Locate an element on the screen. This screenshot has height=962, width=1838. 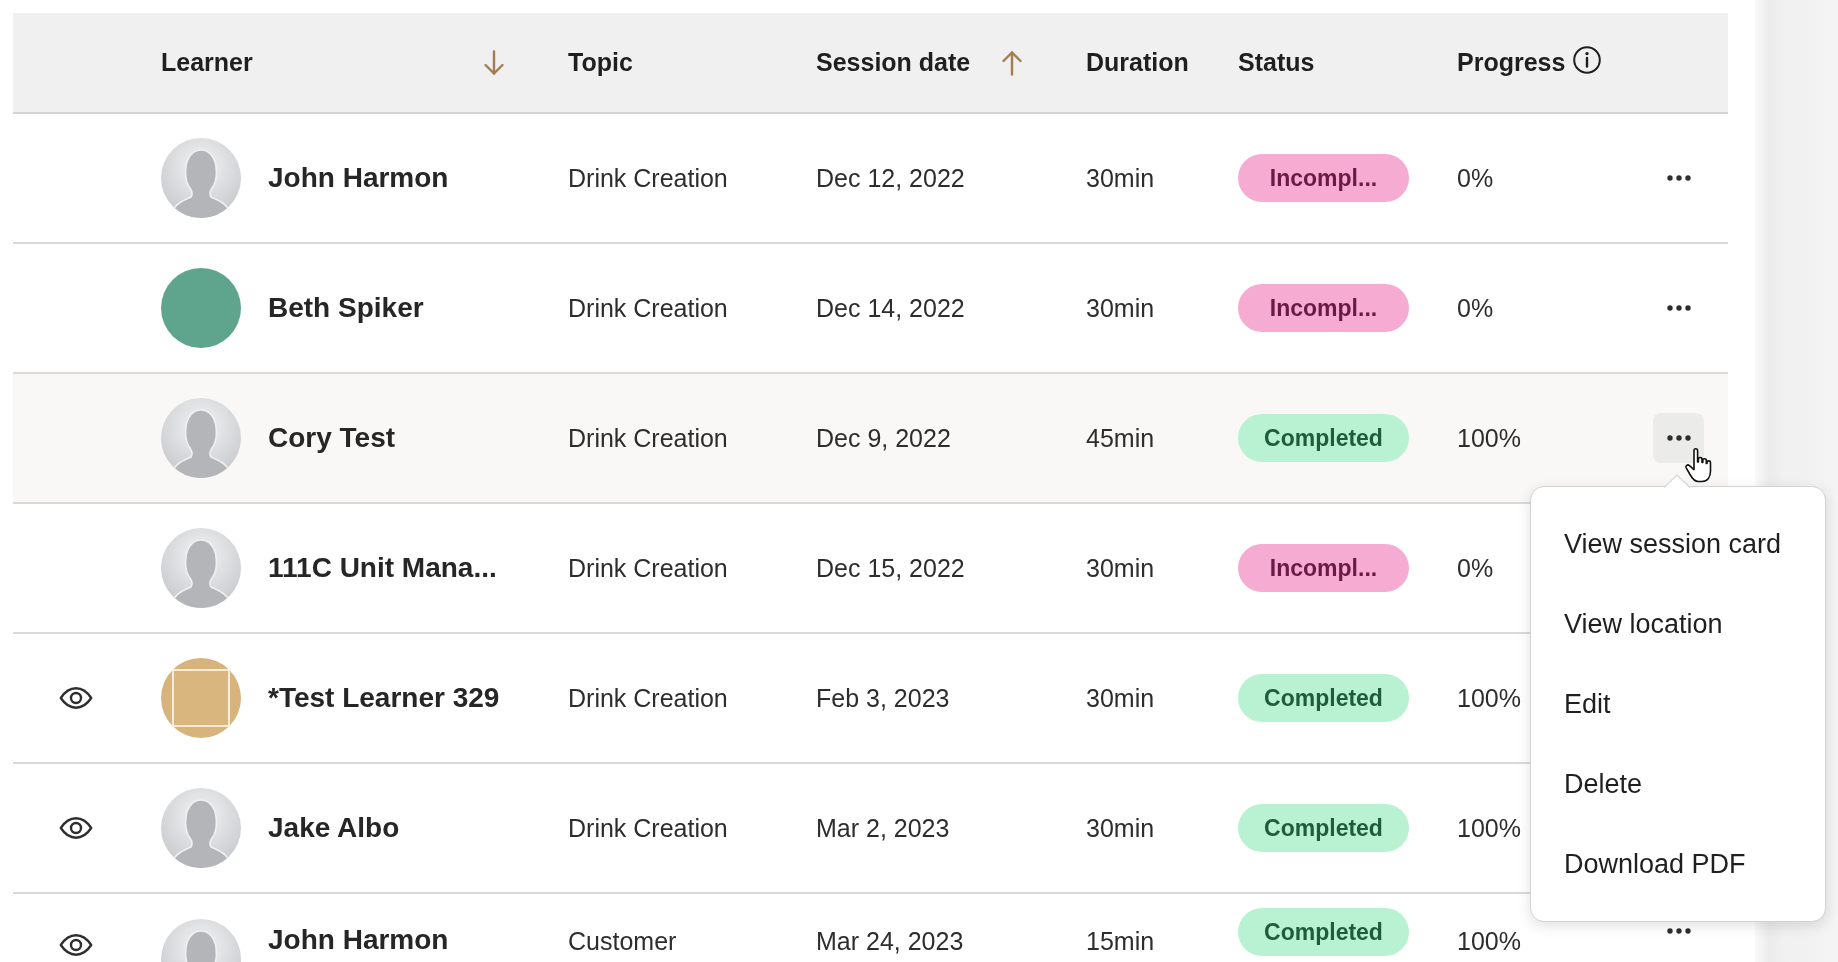
session-date: Feb 3, 2023 is located at coordinates (883, 698).